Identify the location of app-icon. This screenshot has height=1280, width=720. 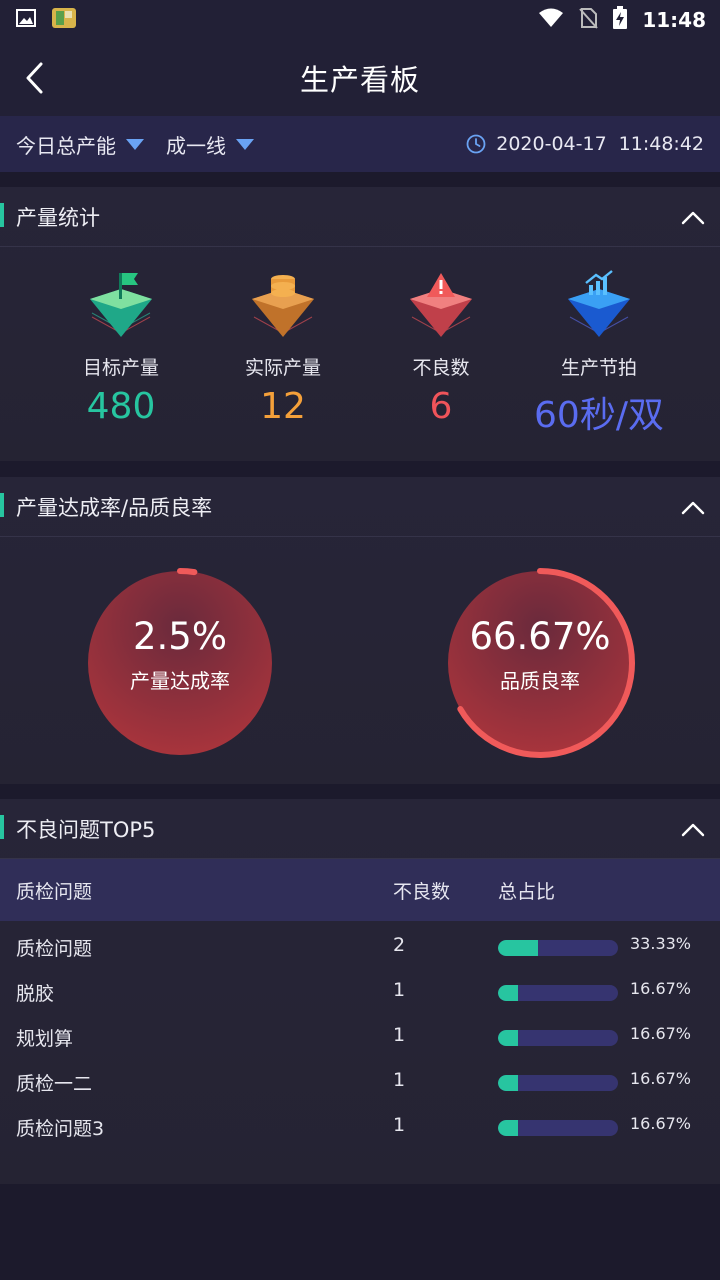
(64, 20).